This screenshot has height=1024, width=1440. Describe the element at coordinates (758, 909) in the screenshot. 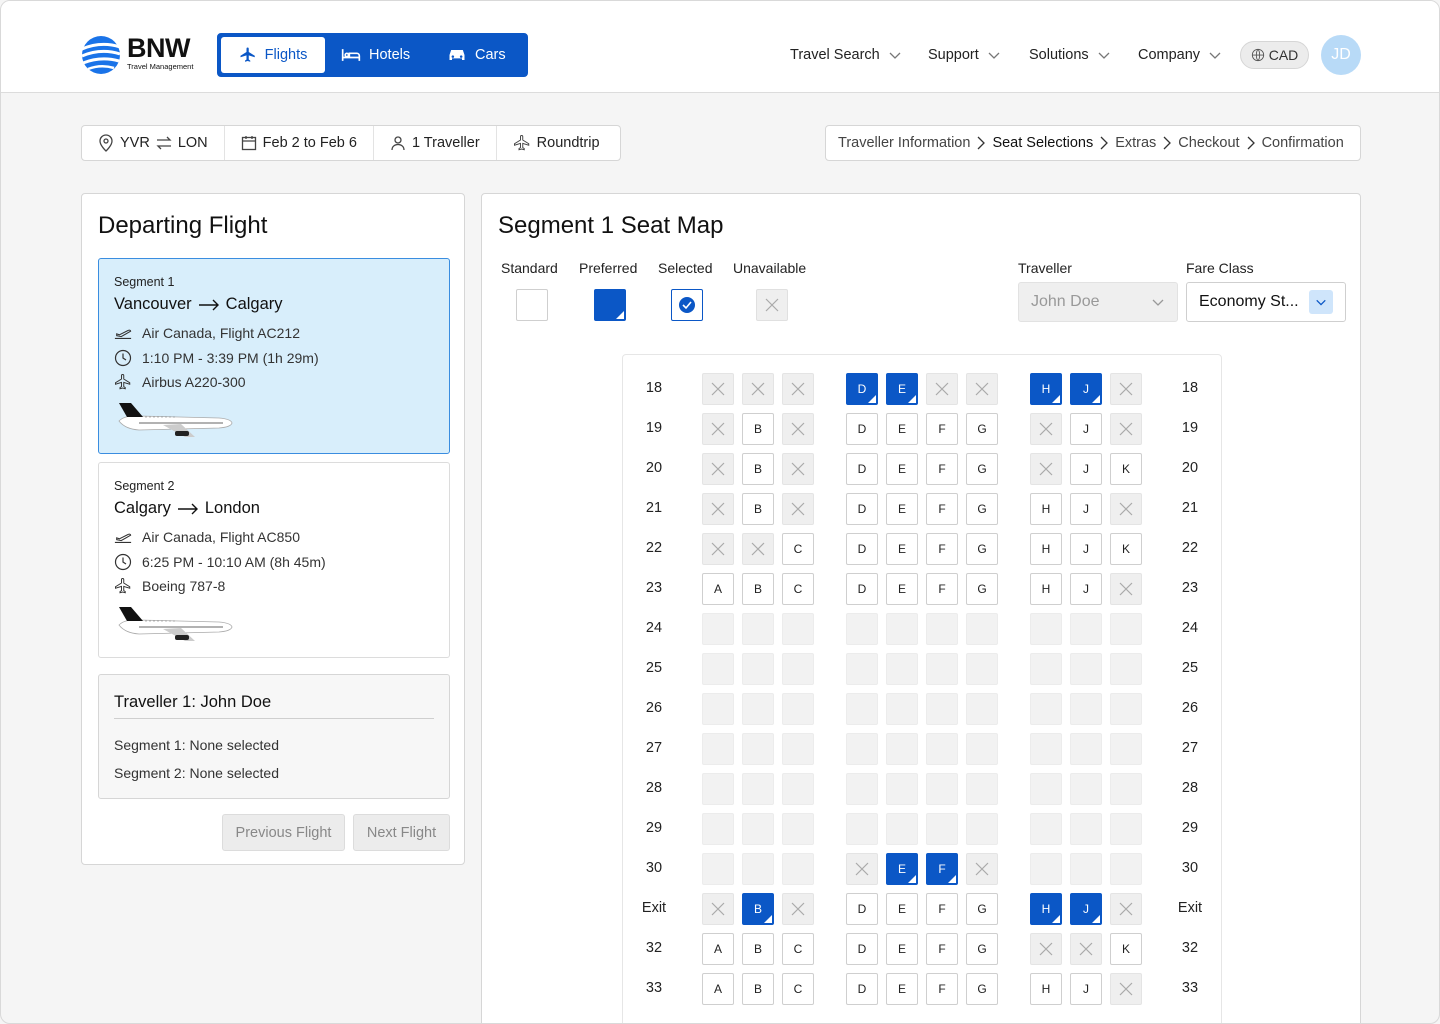

I see `seat-preferred: B` at that location.